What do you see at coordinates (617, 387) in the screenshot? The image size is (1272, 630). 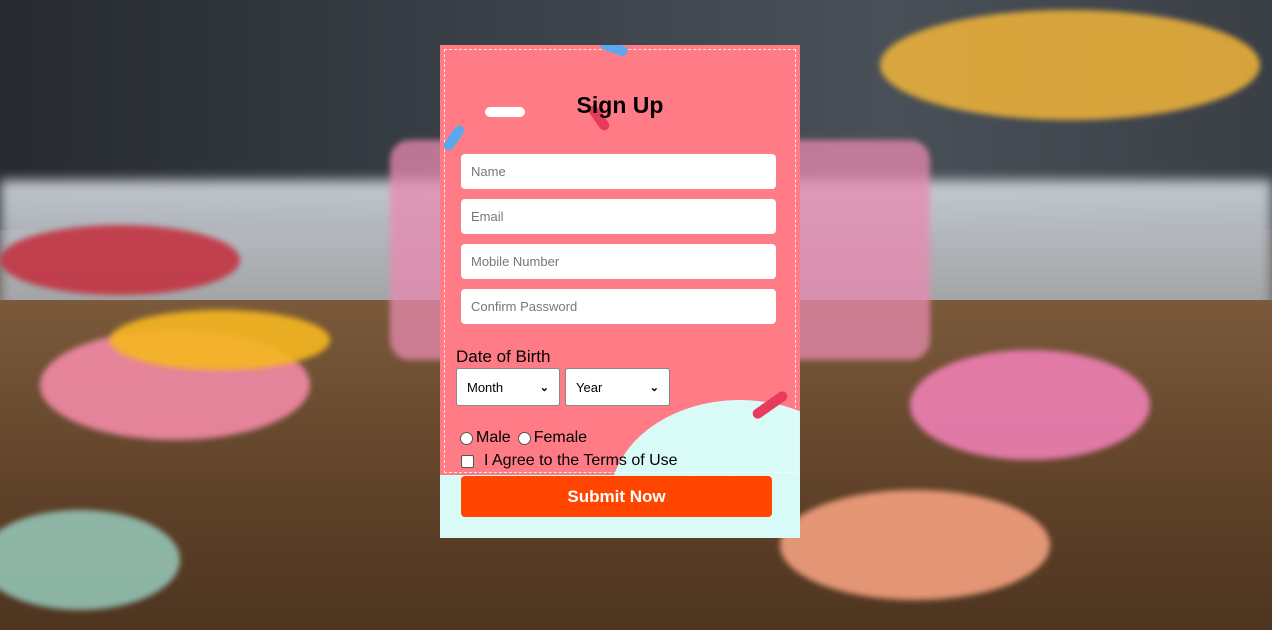 I see `year-select: Year ⌄` at bounding box center [617, 387].